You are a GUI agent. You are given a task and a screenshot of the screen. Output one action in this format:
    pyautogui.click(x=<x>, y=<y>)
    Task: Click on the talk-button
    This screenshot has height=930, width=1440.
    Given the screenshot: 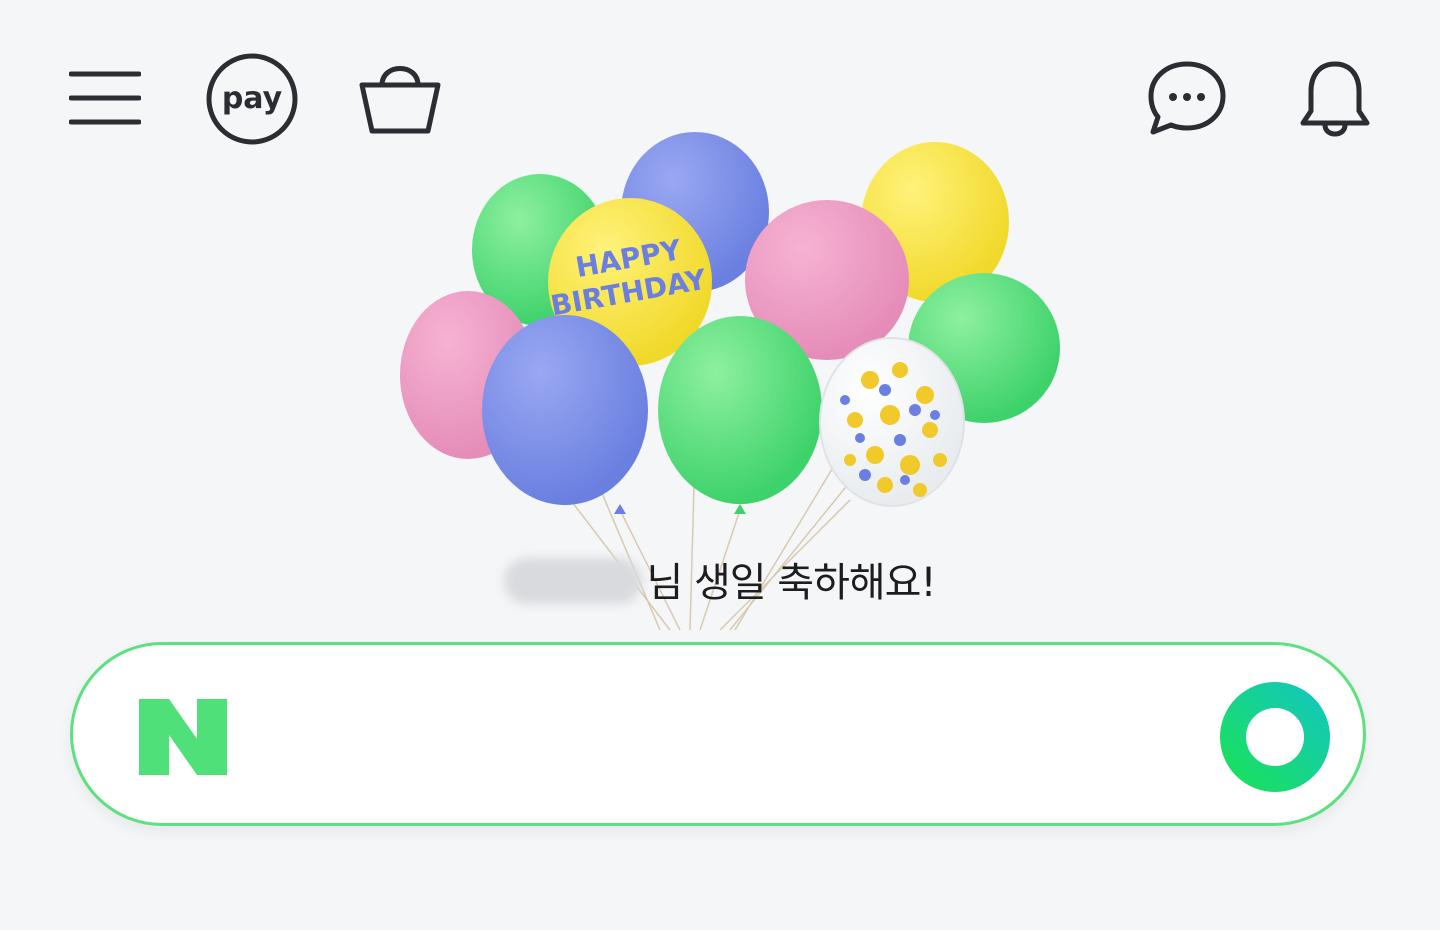 What is the action you would take?
    pyautogui.click(x=1187, y=98)
    